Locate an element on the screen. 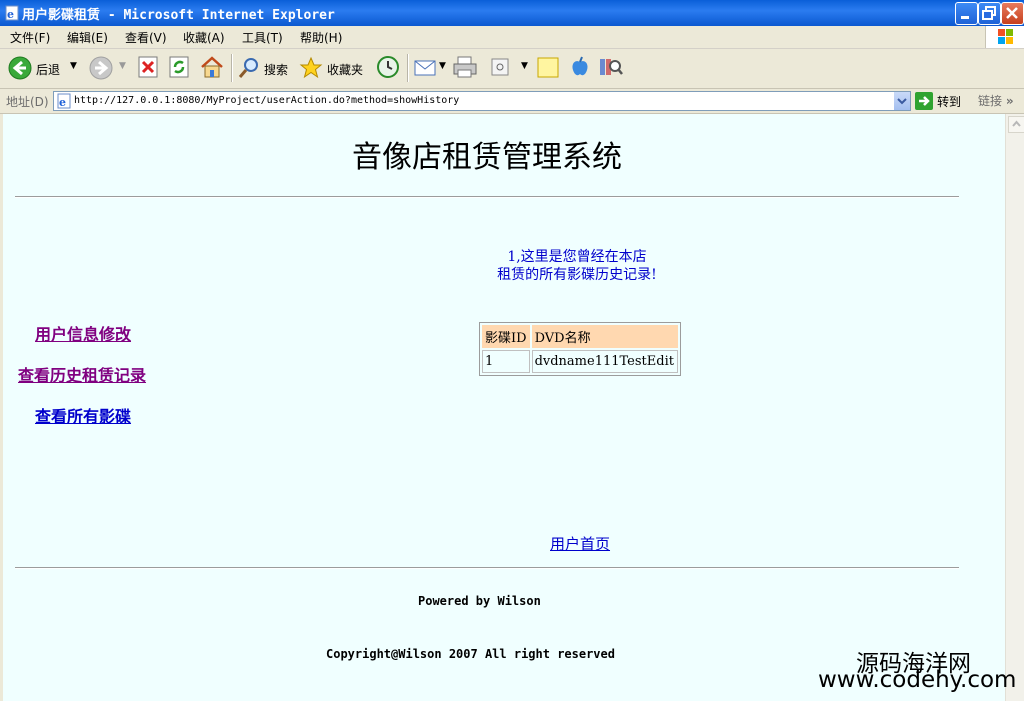  printer-icon is located at coordinates (465, 67).